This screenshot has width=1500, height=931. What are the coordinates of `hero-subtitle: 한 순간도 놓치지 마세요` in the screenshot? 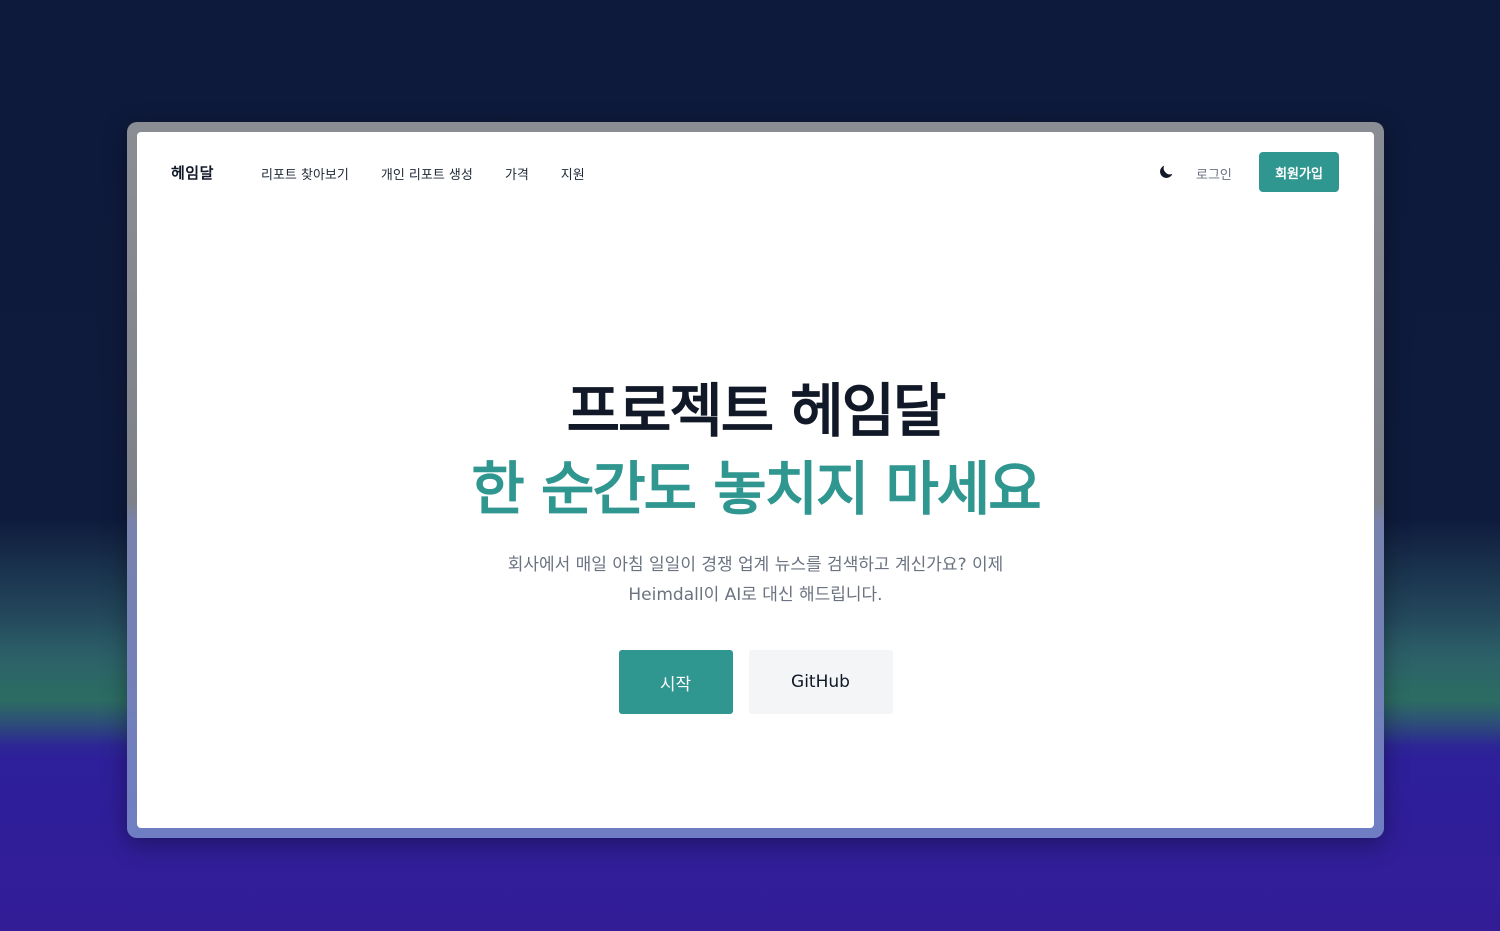 It's located at (756, 489).